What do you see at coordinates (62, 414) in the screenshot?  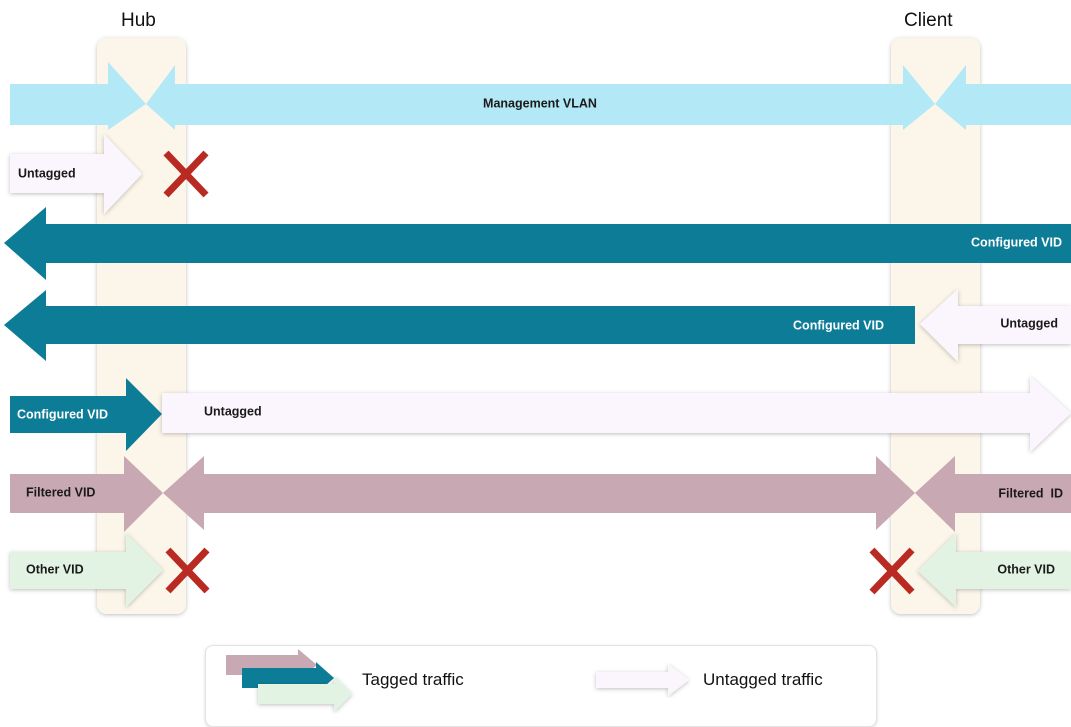 I see `configured-vid-into-hub-label: Configured VID` at bounding box center [62, 414].